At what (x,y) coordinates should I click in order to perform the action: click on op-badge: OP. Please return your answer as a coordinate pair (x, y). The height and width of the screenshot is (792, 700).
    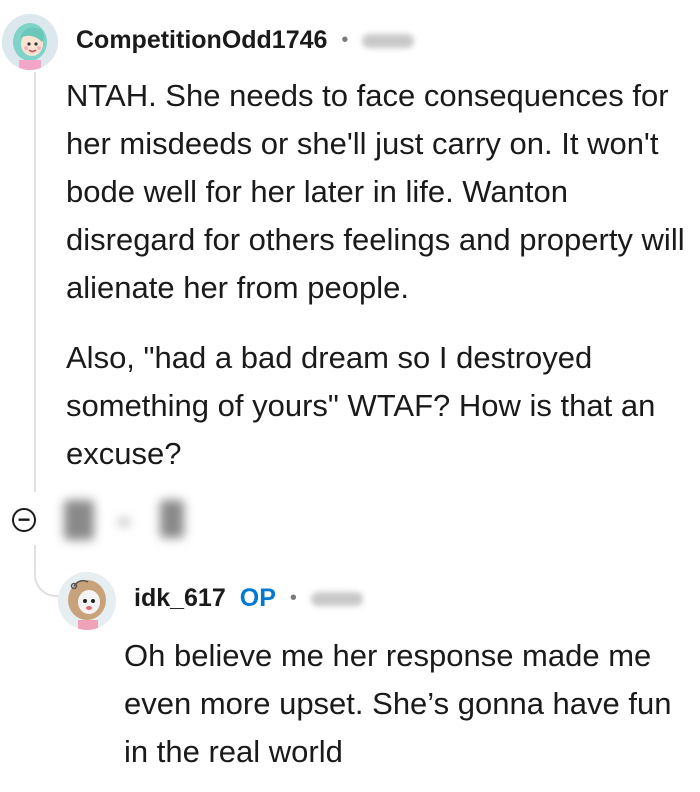
    Looking at the image, I should click on (257, 598).